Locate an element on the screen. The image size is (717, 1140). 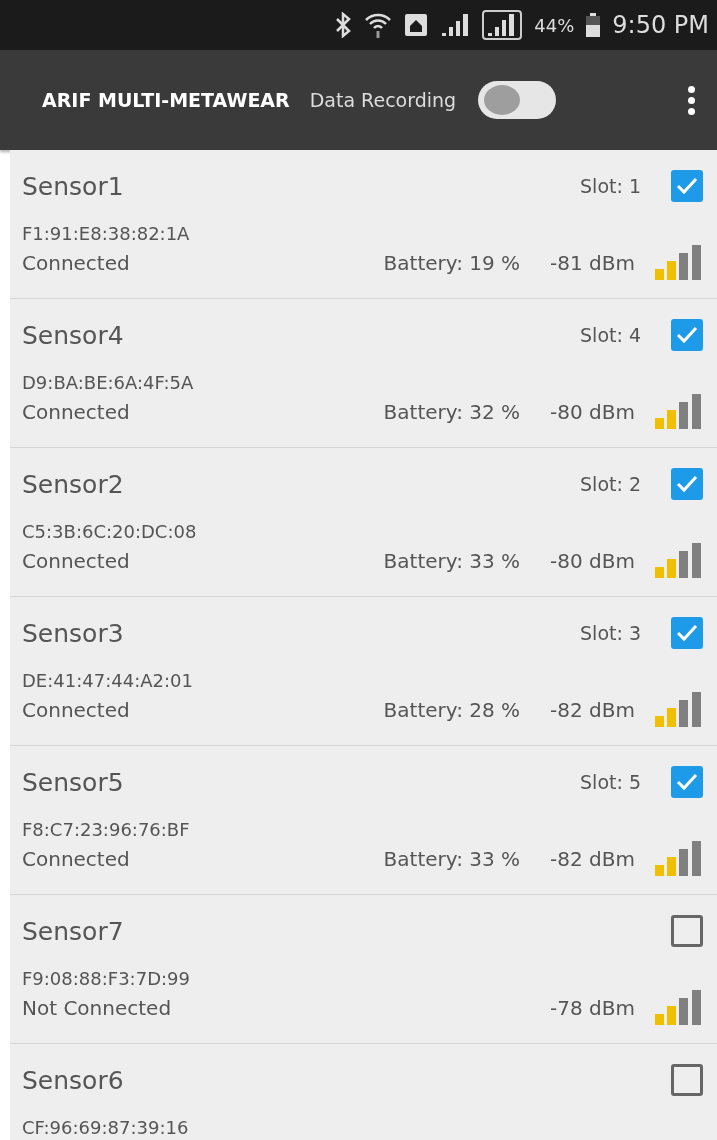
mac-address: F1:91:E8:38:82:1A is located at coordinates (106, 234).